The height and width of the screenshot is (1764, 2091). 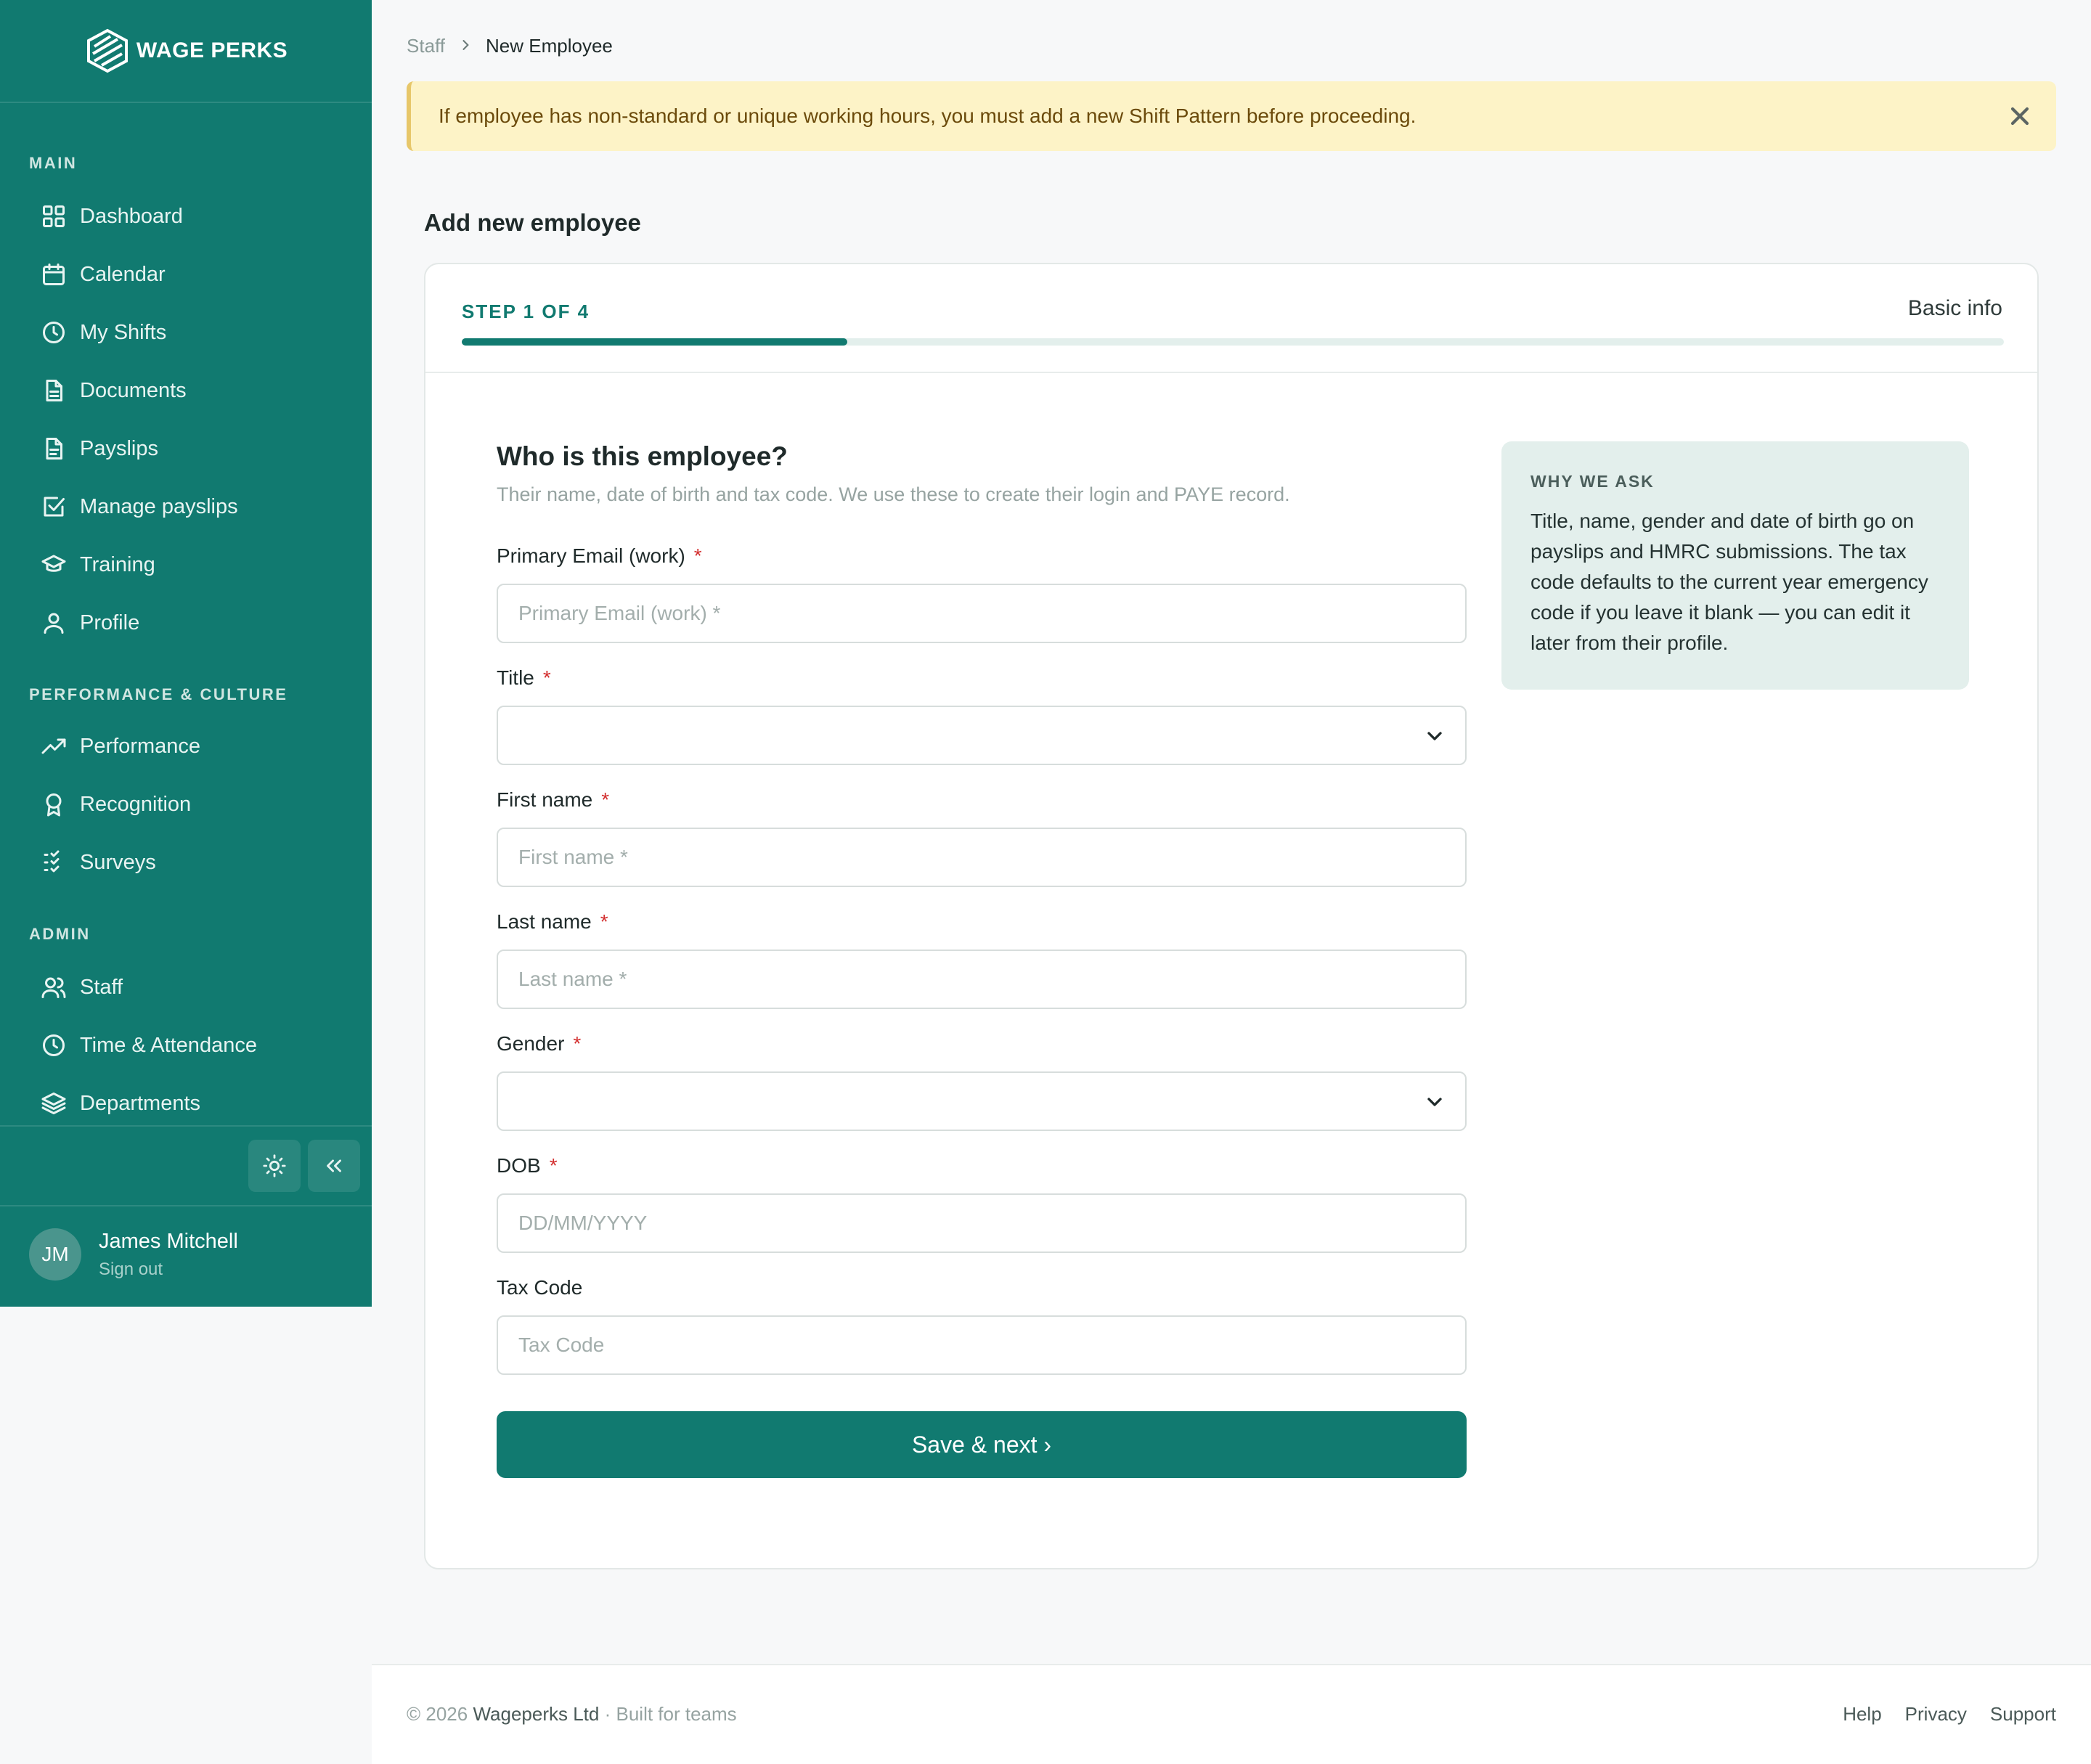 I want to click on sidebar-item-label: Dashboard, so click(x=131, y=216).